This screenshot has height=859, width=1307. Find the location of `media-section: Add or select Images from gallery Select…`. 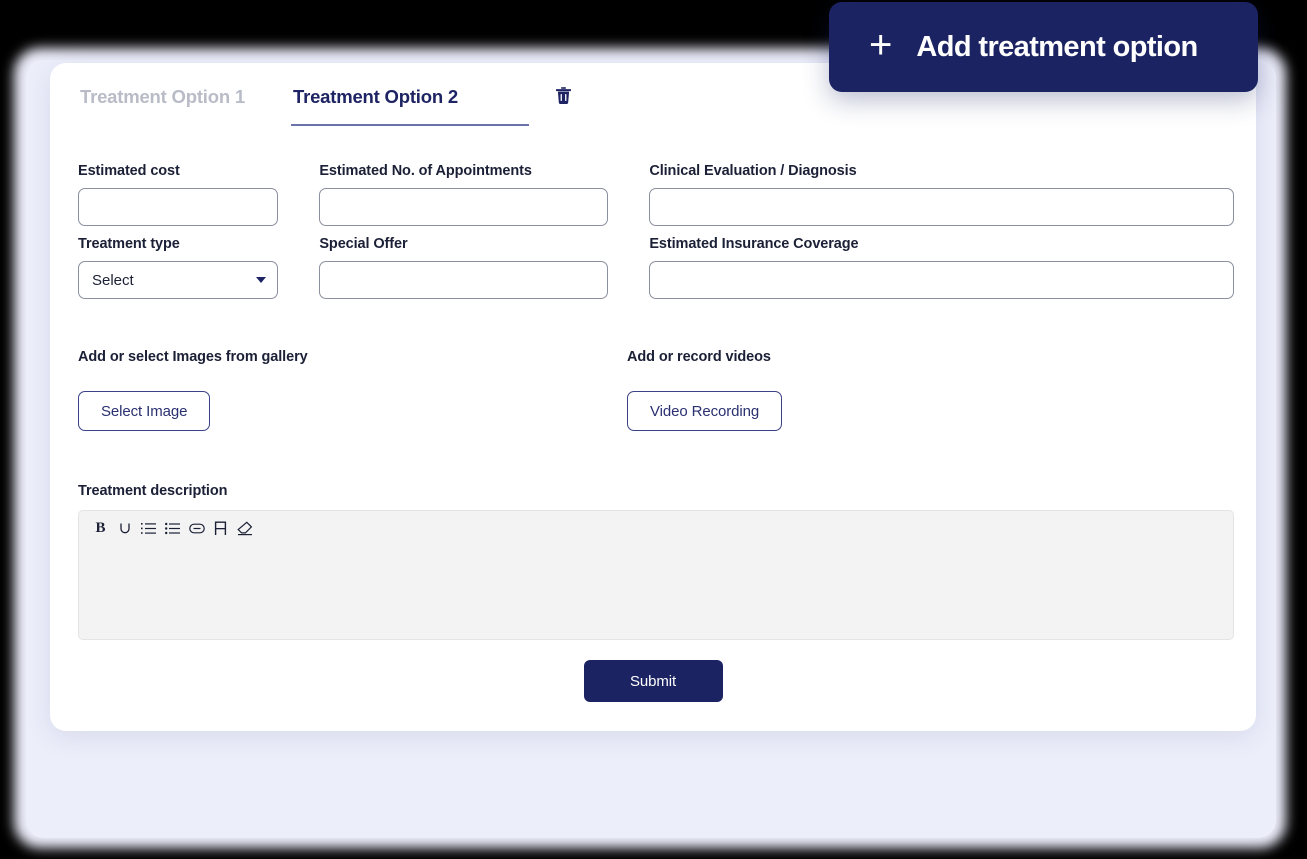

media-section: Add or select Images from gallery Select… is located at coordinates (656, 390).